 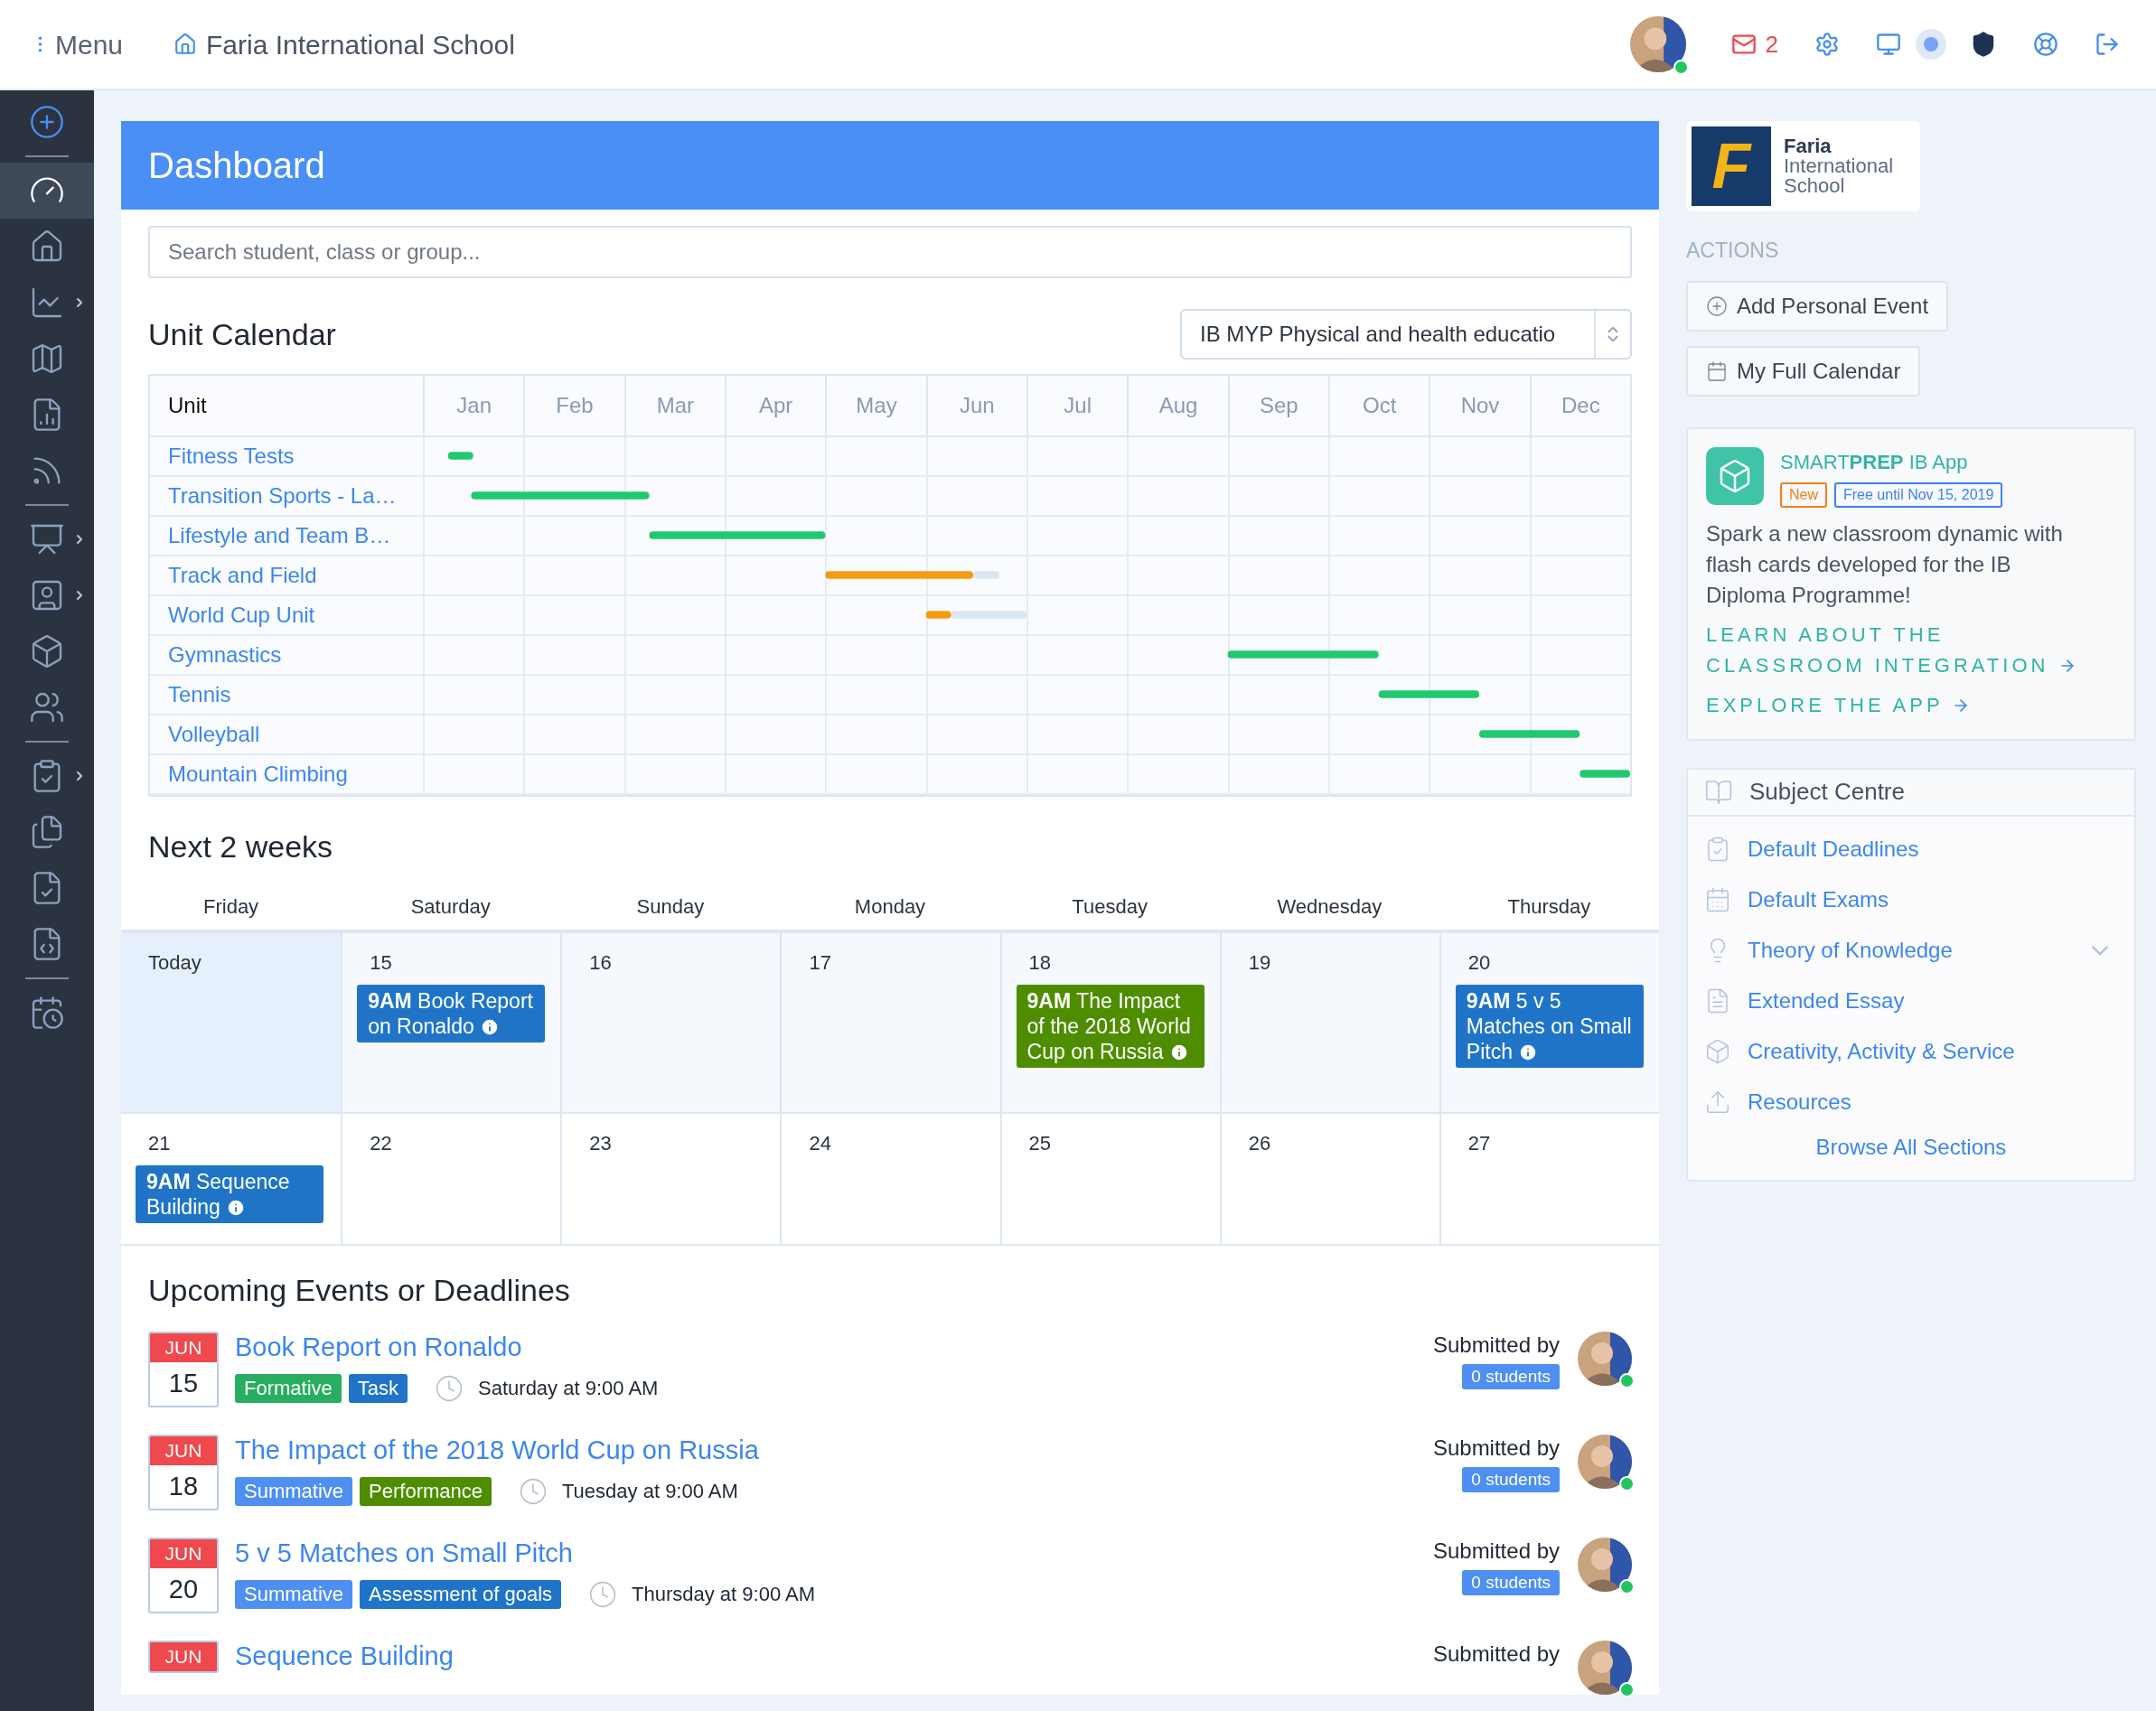 I want to click on subject-label: Resources, so click(x=1800, y=1102).